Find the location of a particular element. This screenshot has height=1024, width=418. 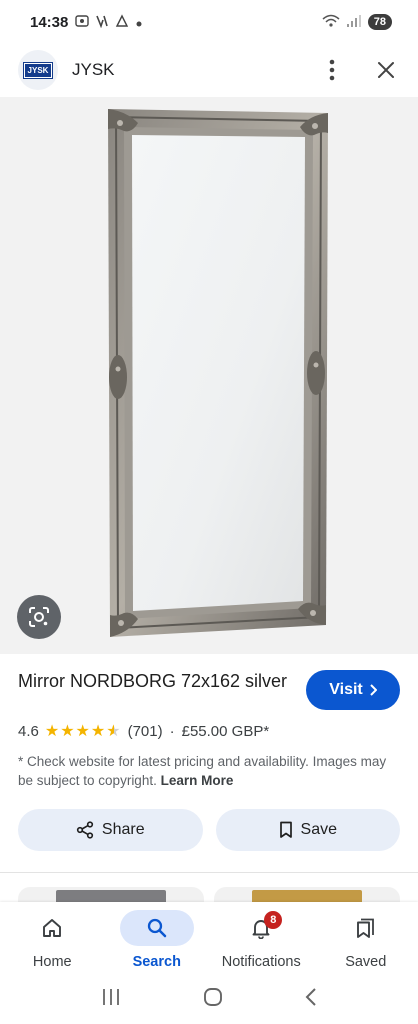

share-label: Share is located at coordinates (123, 829).